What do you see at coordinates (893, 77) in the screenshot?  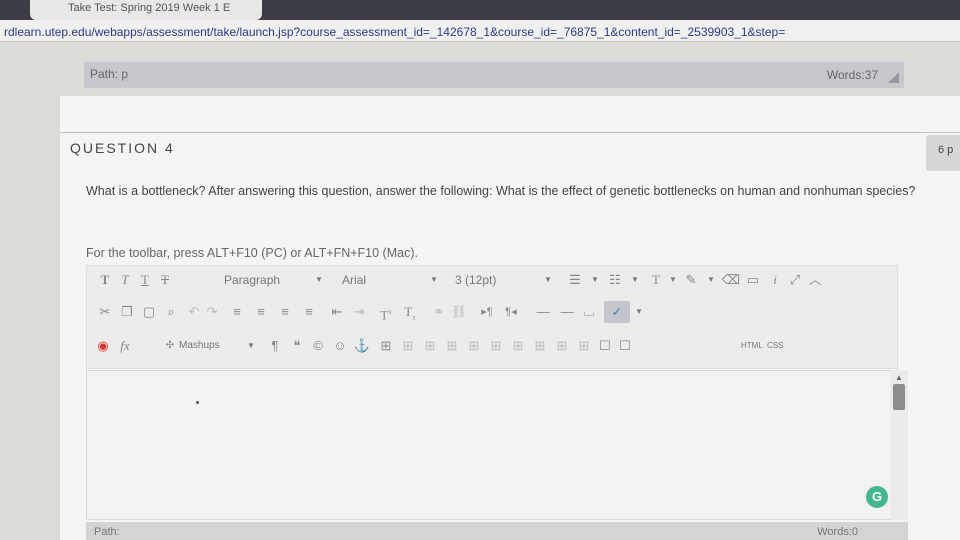 I see `resize-grip-icon` at bounding box center [893, 77].